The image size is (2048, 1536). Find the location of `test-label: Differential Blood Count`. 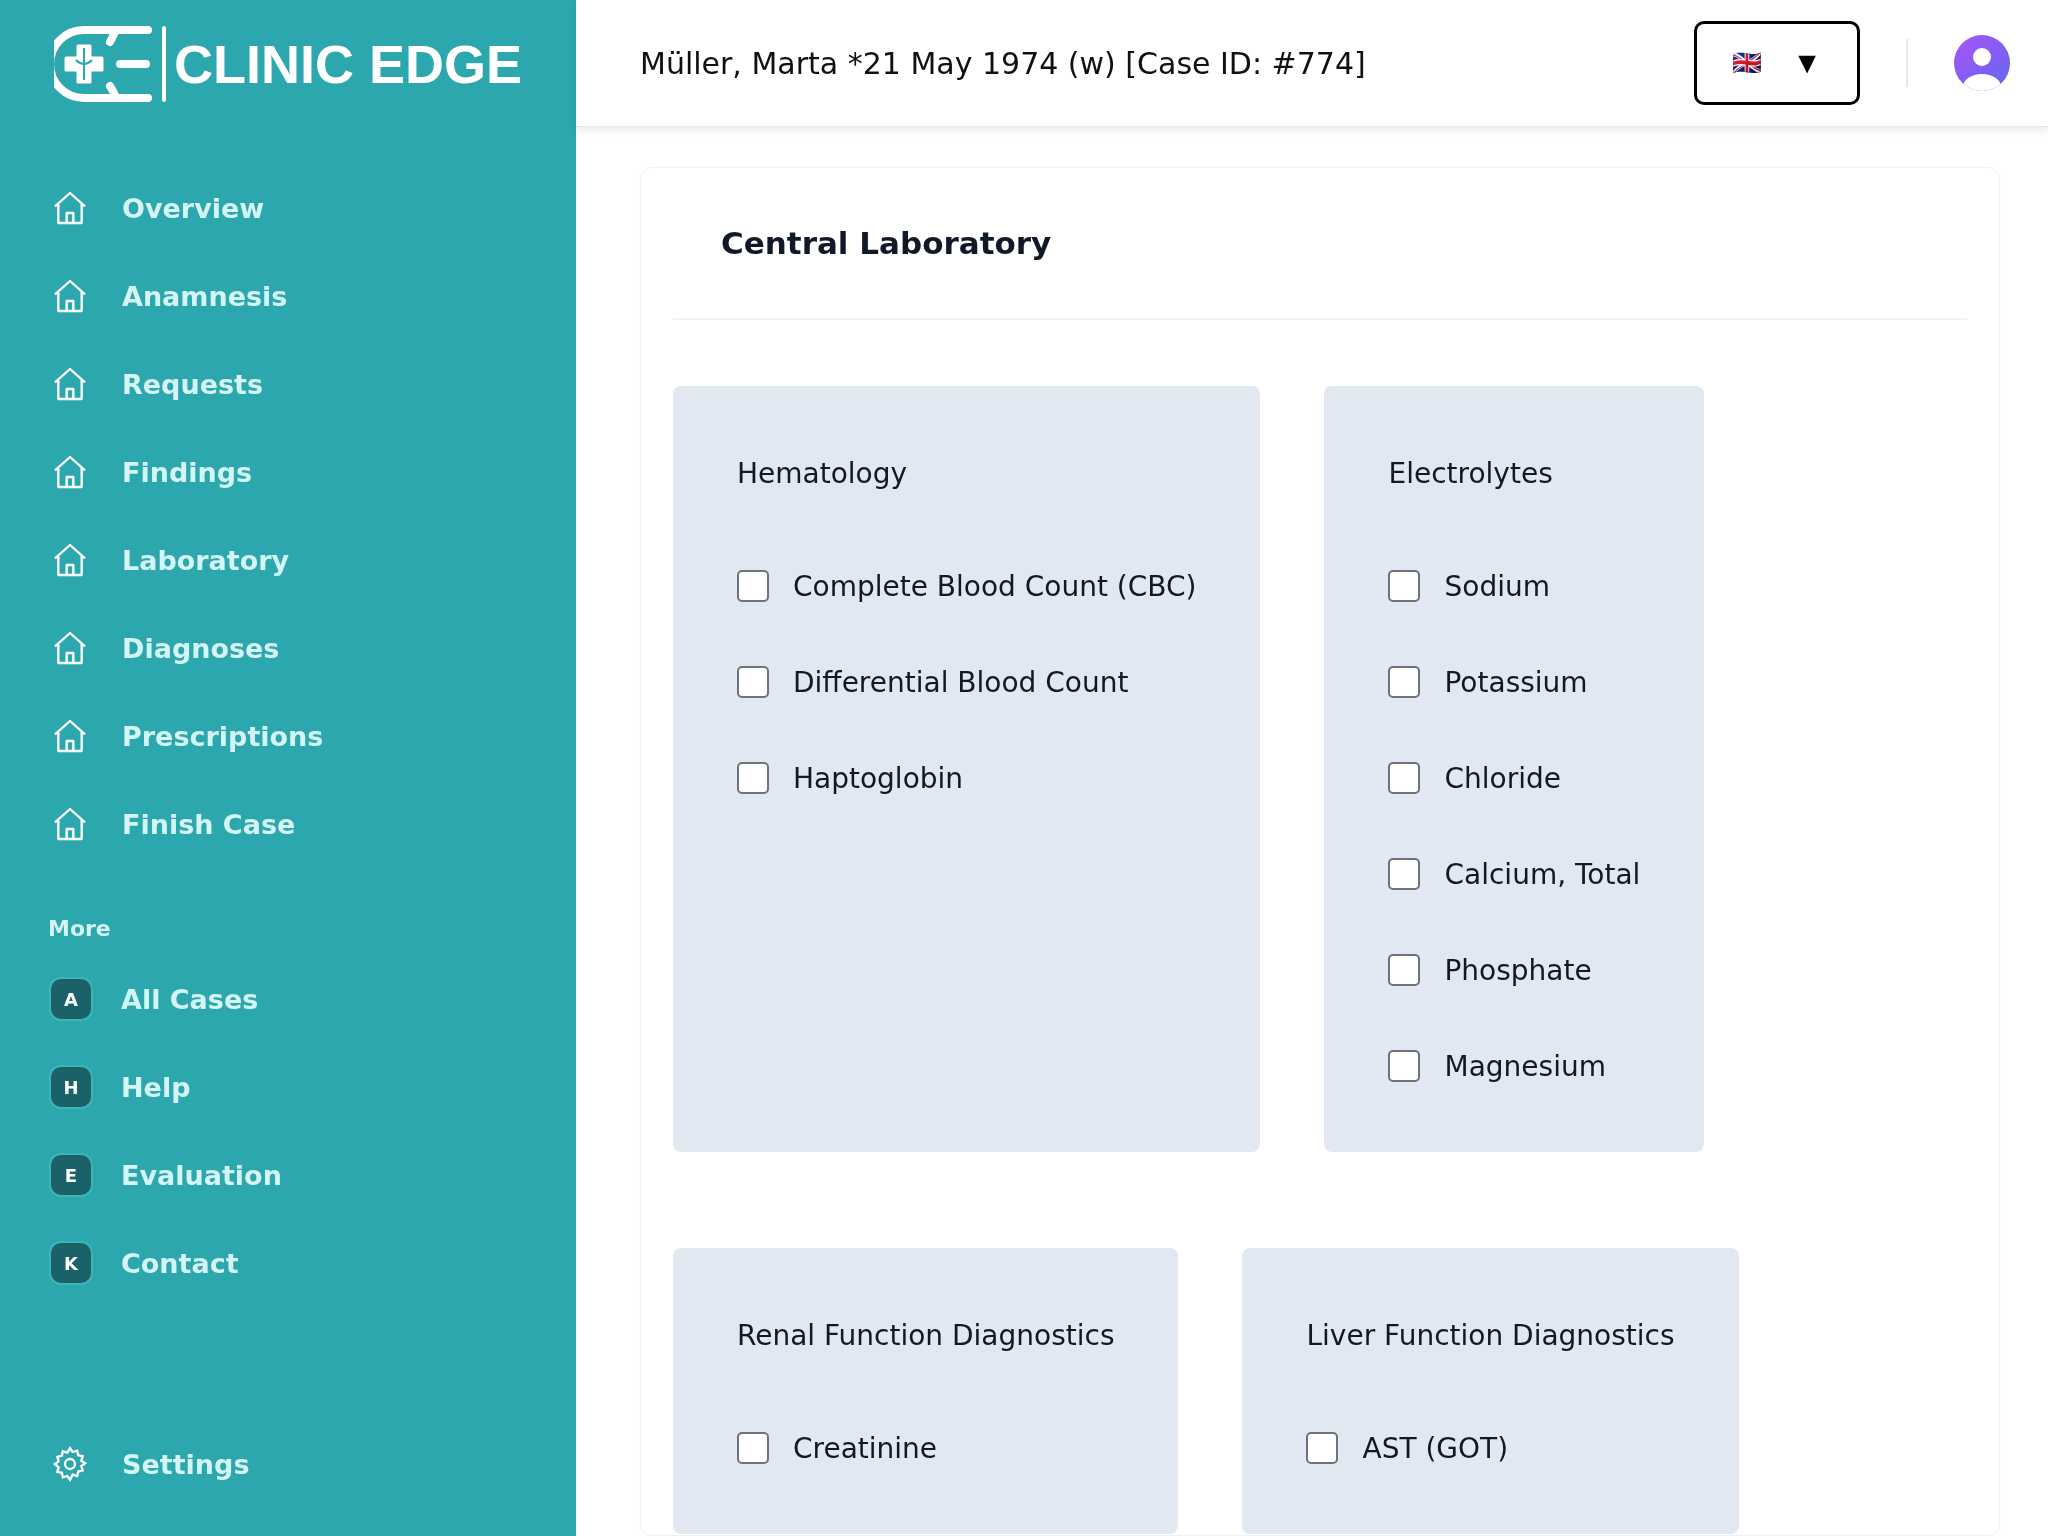

test-label: Differential Blood Count is located at coordinates (961, 682).